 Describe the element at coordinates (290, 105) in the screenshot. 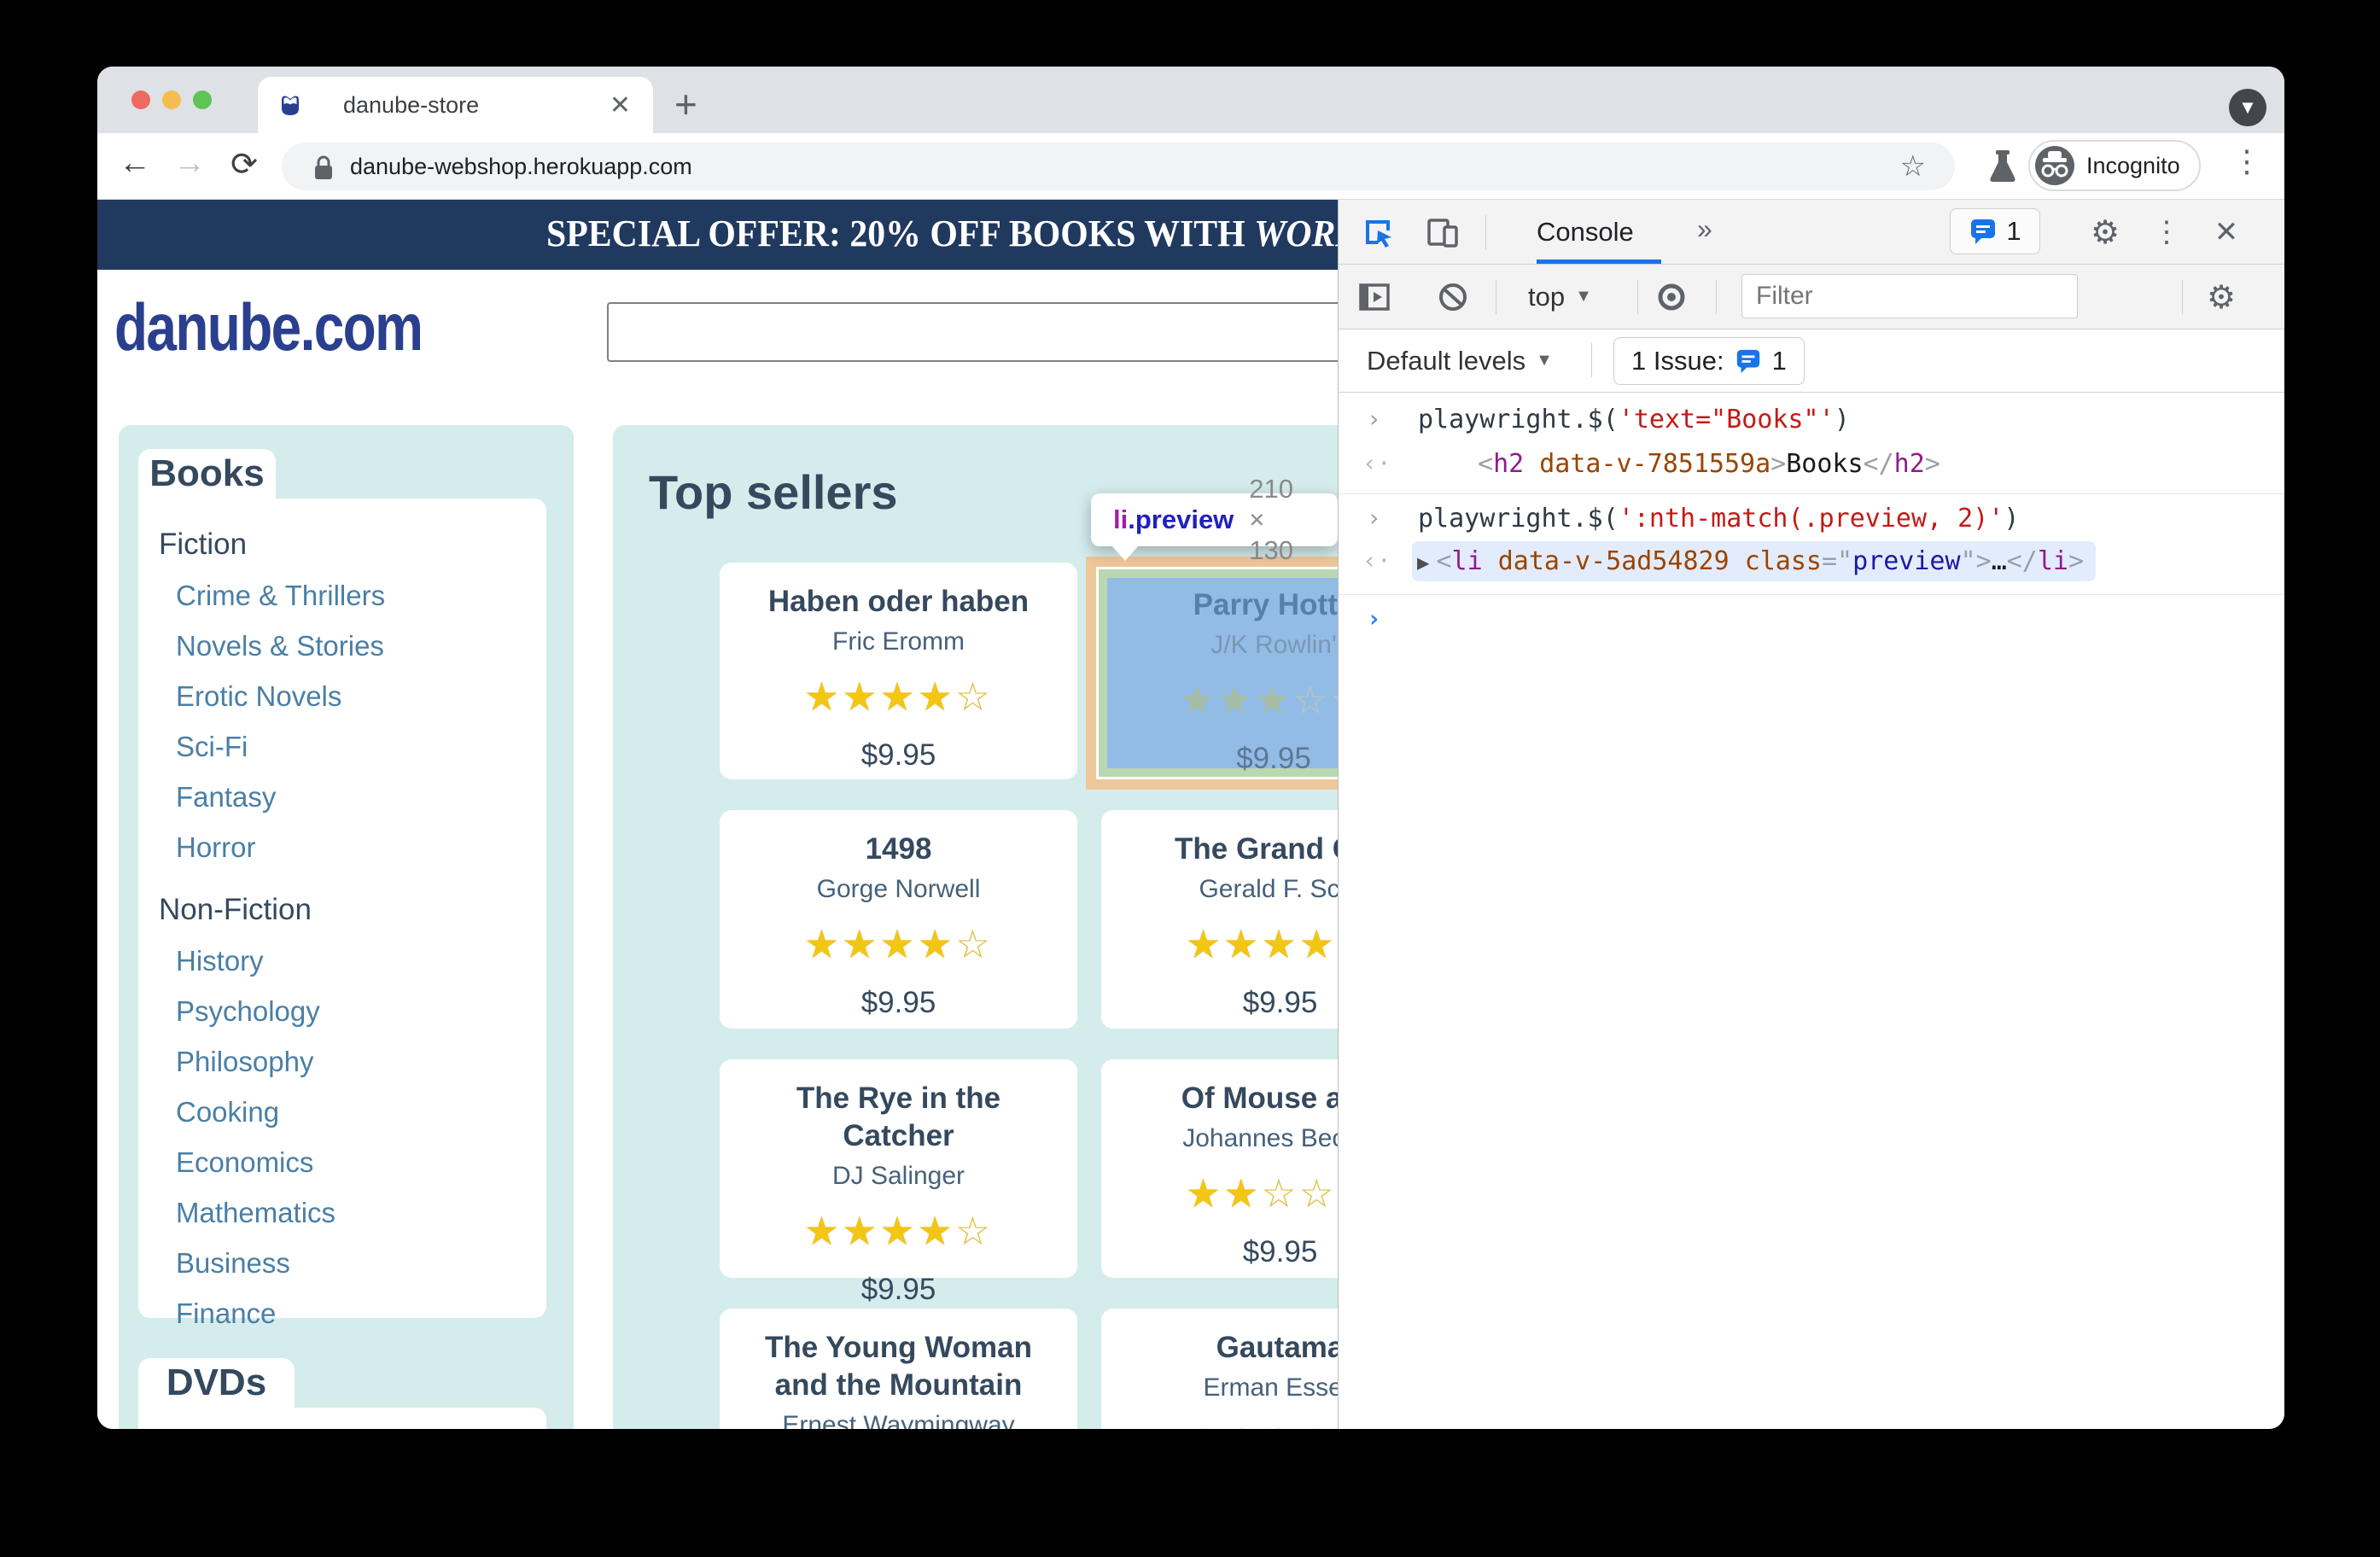

I see `site-favicon-book-icon` at that location.